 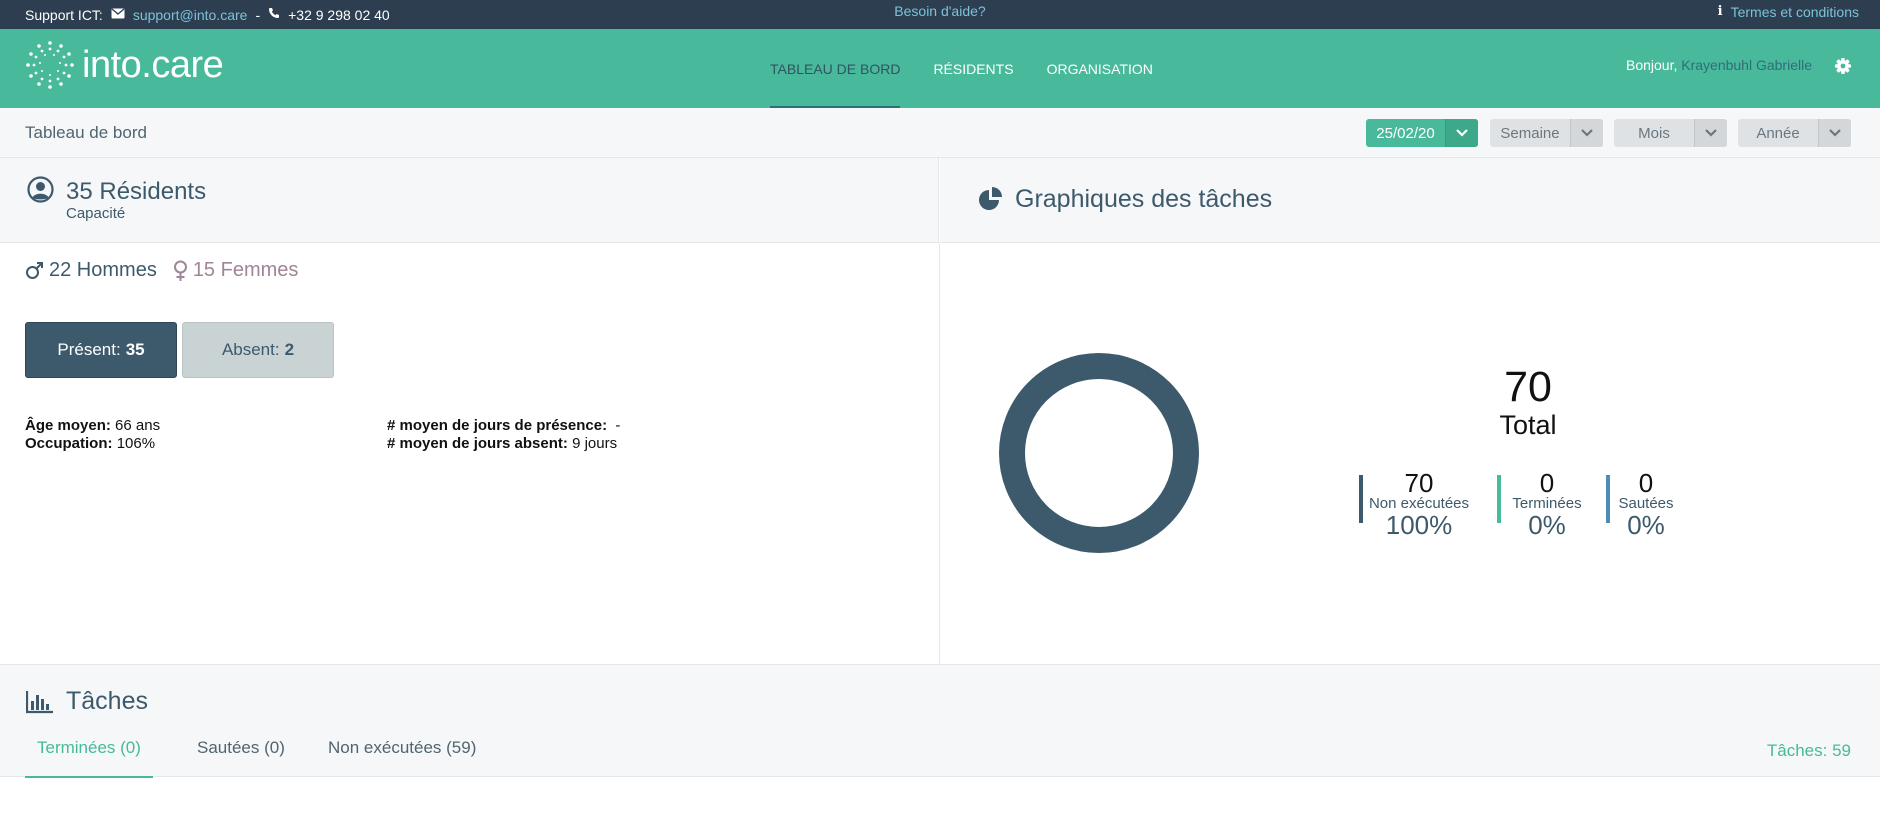 I want to click on male-icon, so click(x=34, y=270).